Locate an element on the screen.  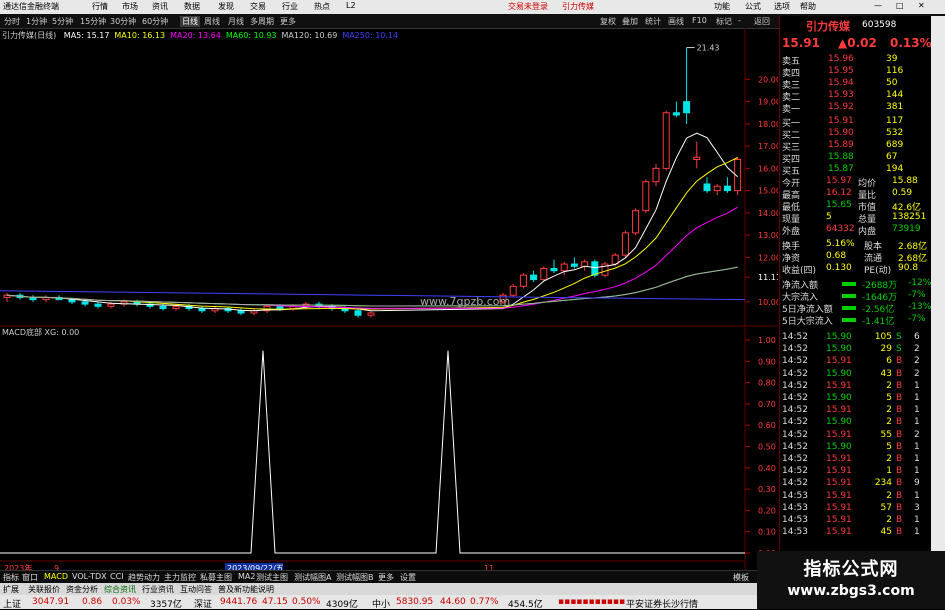
toolbar-button: 复权 is located at coordinates (608, 21).